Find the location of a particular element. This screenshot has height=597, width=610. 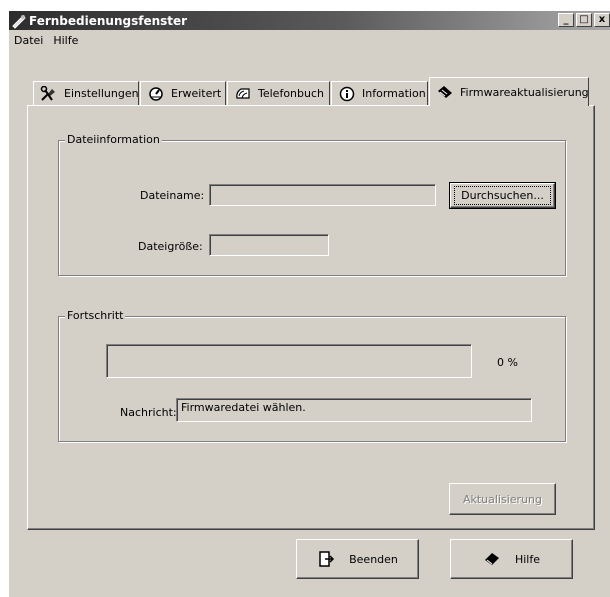

help-button-label: Hilfe is located at coordinates (527, 559).